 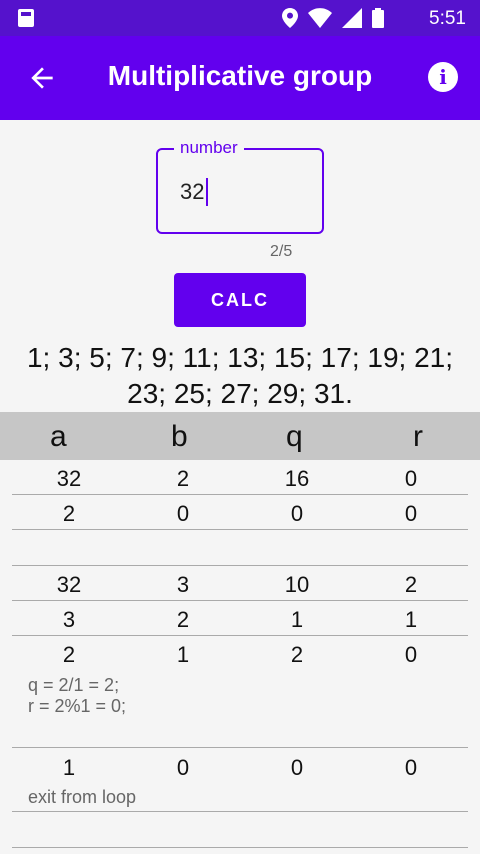 What do you see at coordinates (320, 18) in the screenshot?
I see `wifi-icon` at bounding box center [320, 18].